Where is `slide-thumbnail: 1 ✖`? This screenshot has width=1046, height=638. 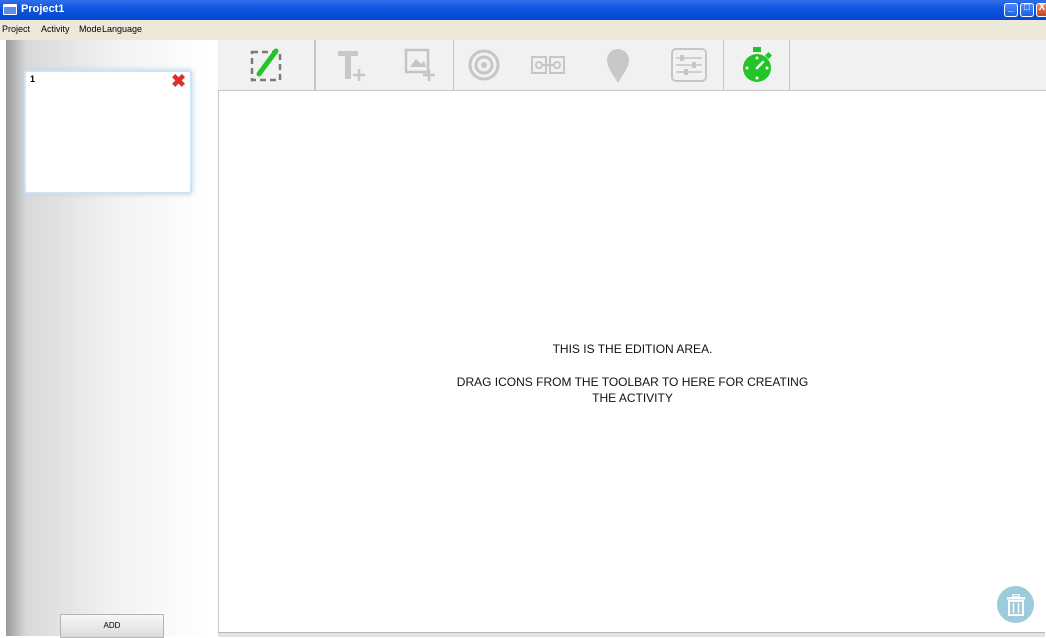
slide-thumbnail: 1 ✖ is located at coordinates (108, 132).